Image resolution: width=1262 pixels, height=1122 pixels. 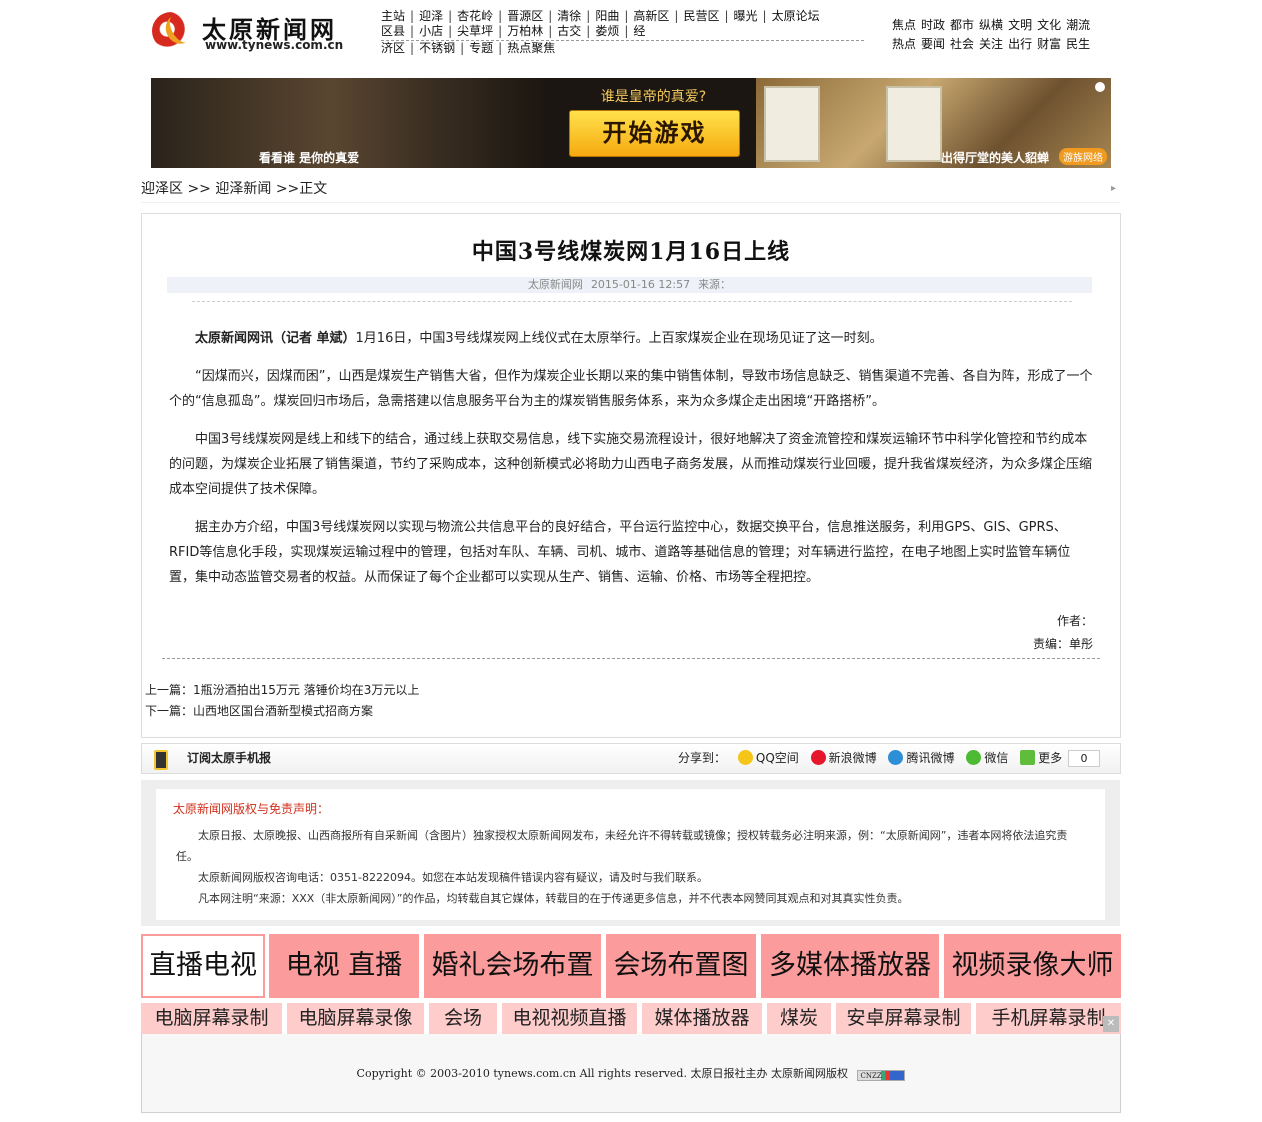 I want to click on nav-link: 娄烦, so click(x=607, y=31).